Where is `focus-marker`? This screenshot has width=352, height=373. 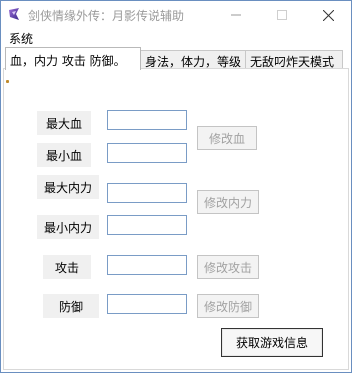 focus-marker is located at coordinates (7, 81).